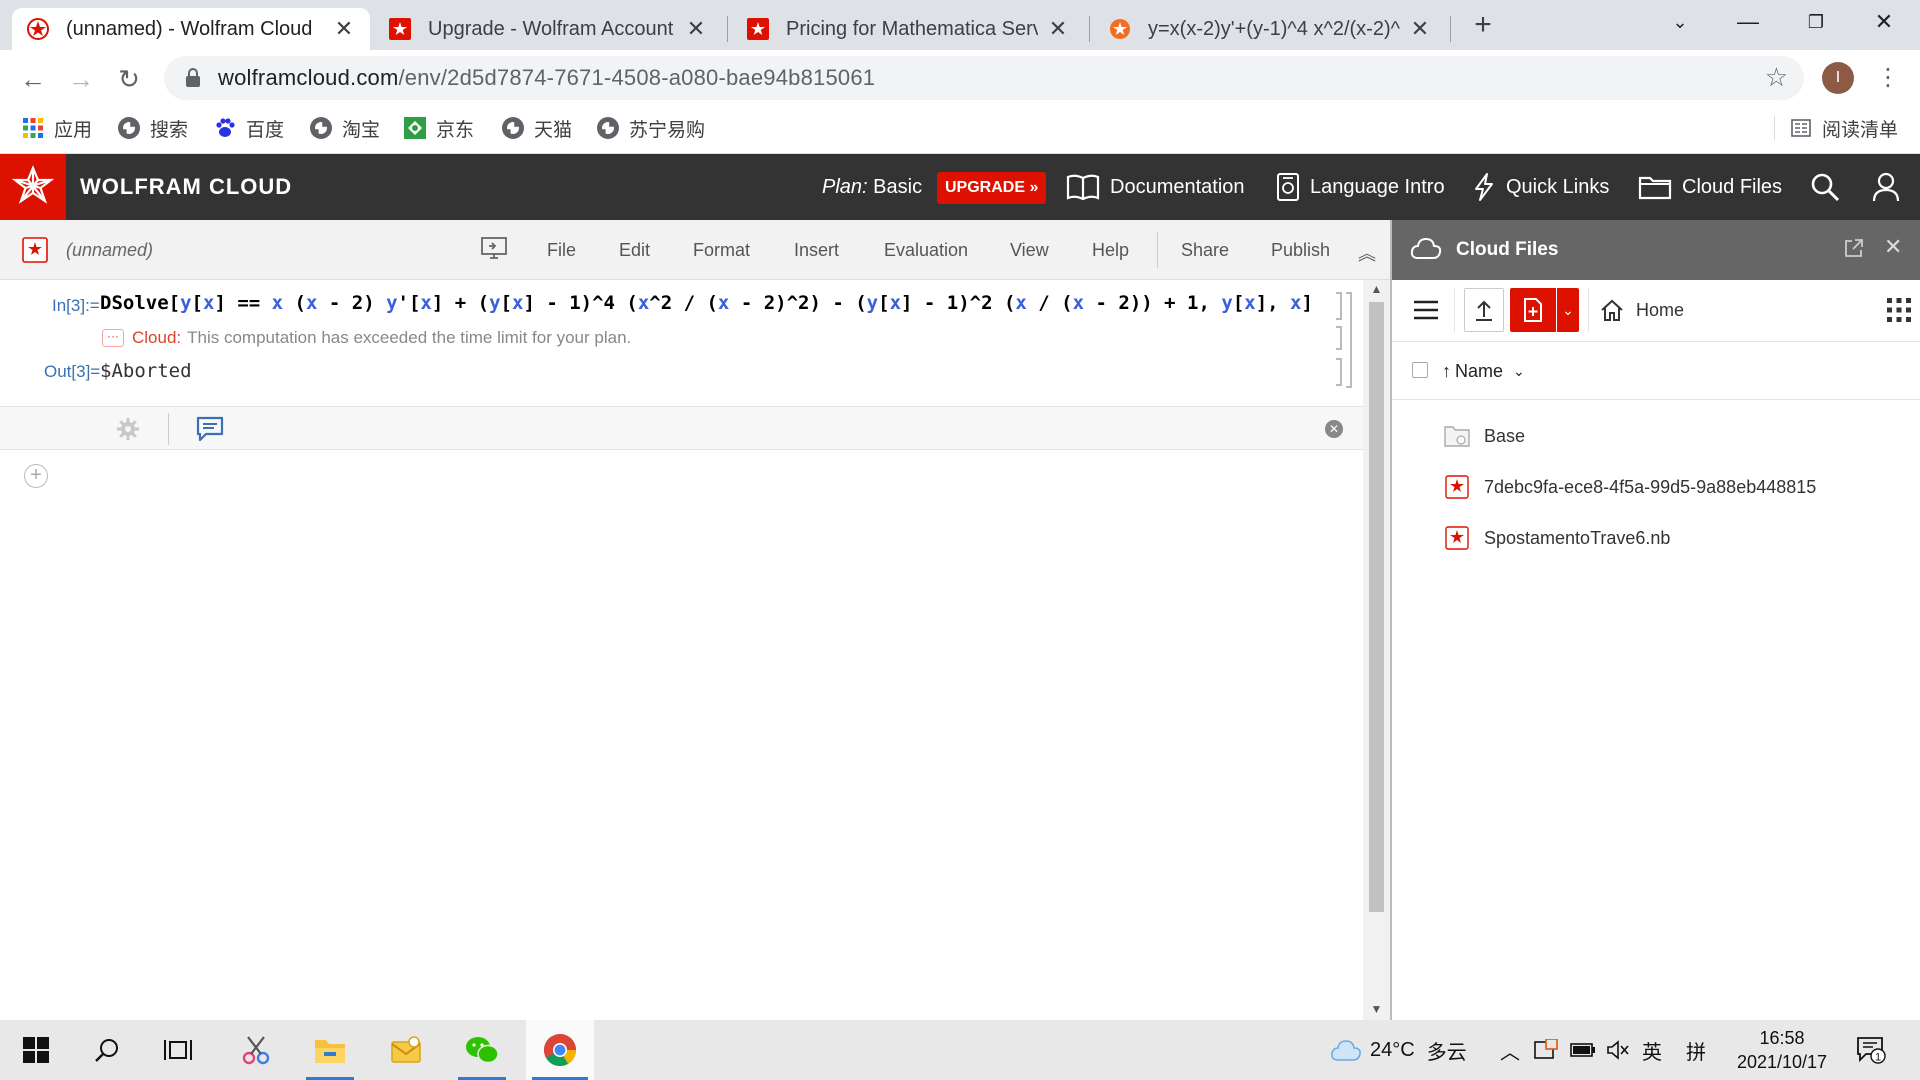  Describe the element at coordinates (1367, 253) in the screenshot. I see `collapse-toolbar-icon: ︽` at that location.